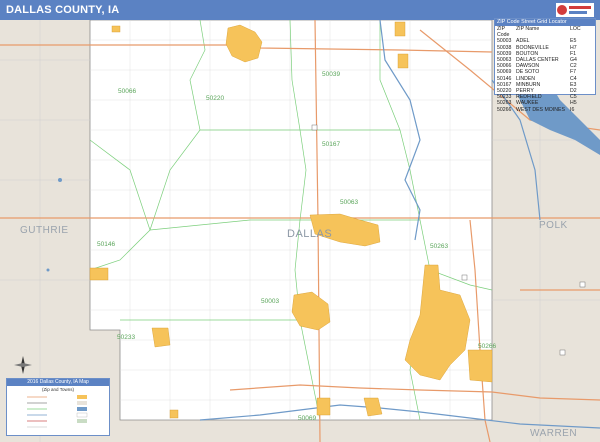  I want to click on town-west-des-moines, so click(480, 366).